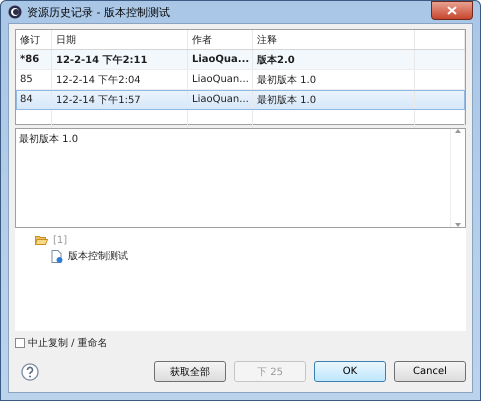 This screenshot has height=401, width=481. I want to click on close-icon, so click(452, 10).